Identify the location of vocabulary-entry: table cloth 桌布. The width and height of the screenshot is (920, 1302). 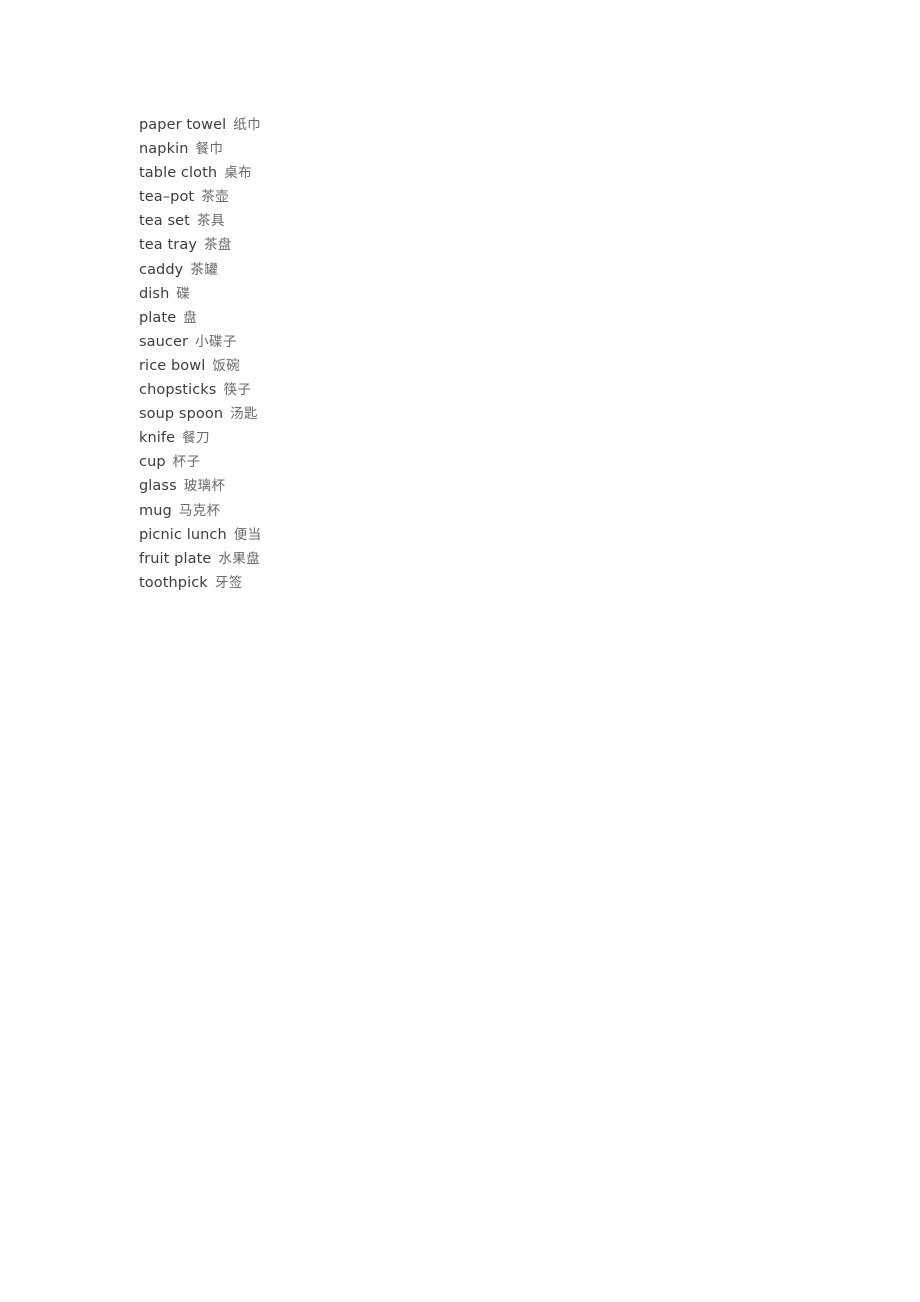
(200, 172).